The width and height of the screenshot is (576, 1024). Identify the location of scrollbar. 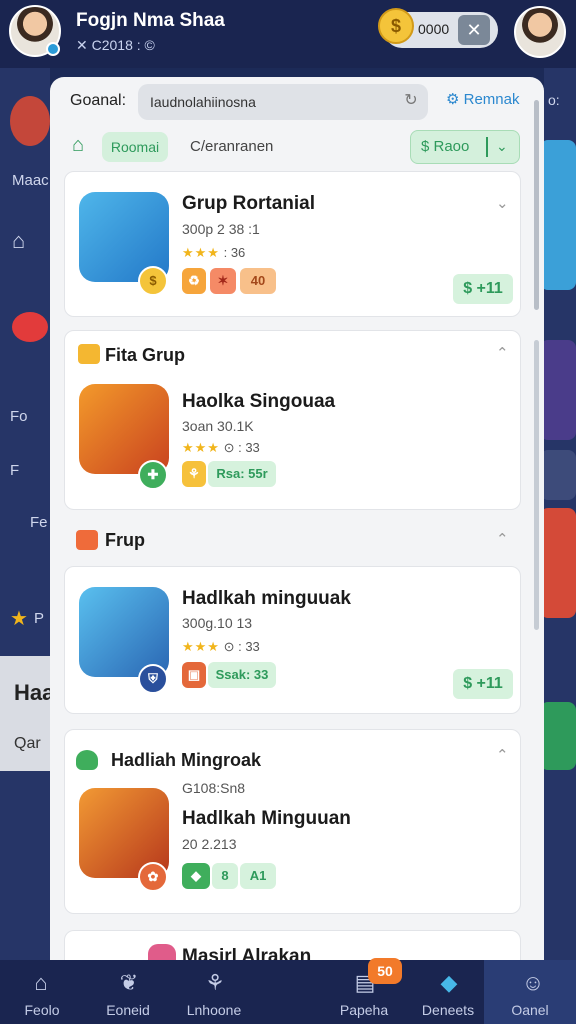
(536, 205).